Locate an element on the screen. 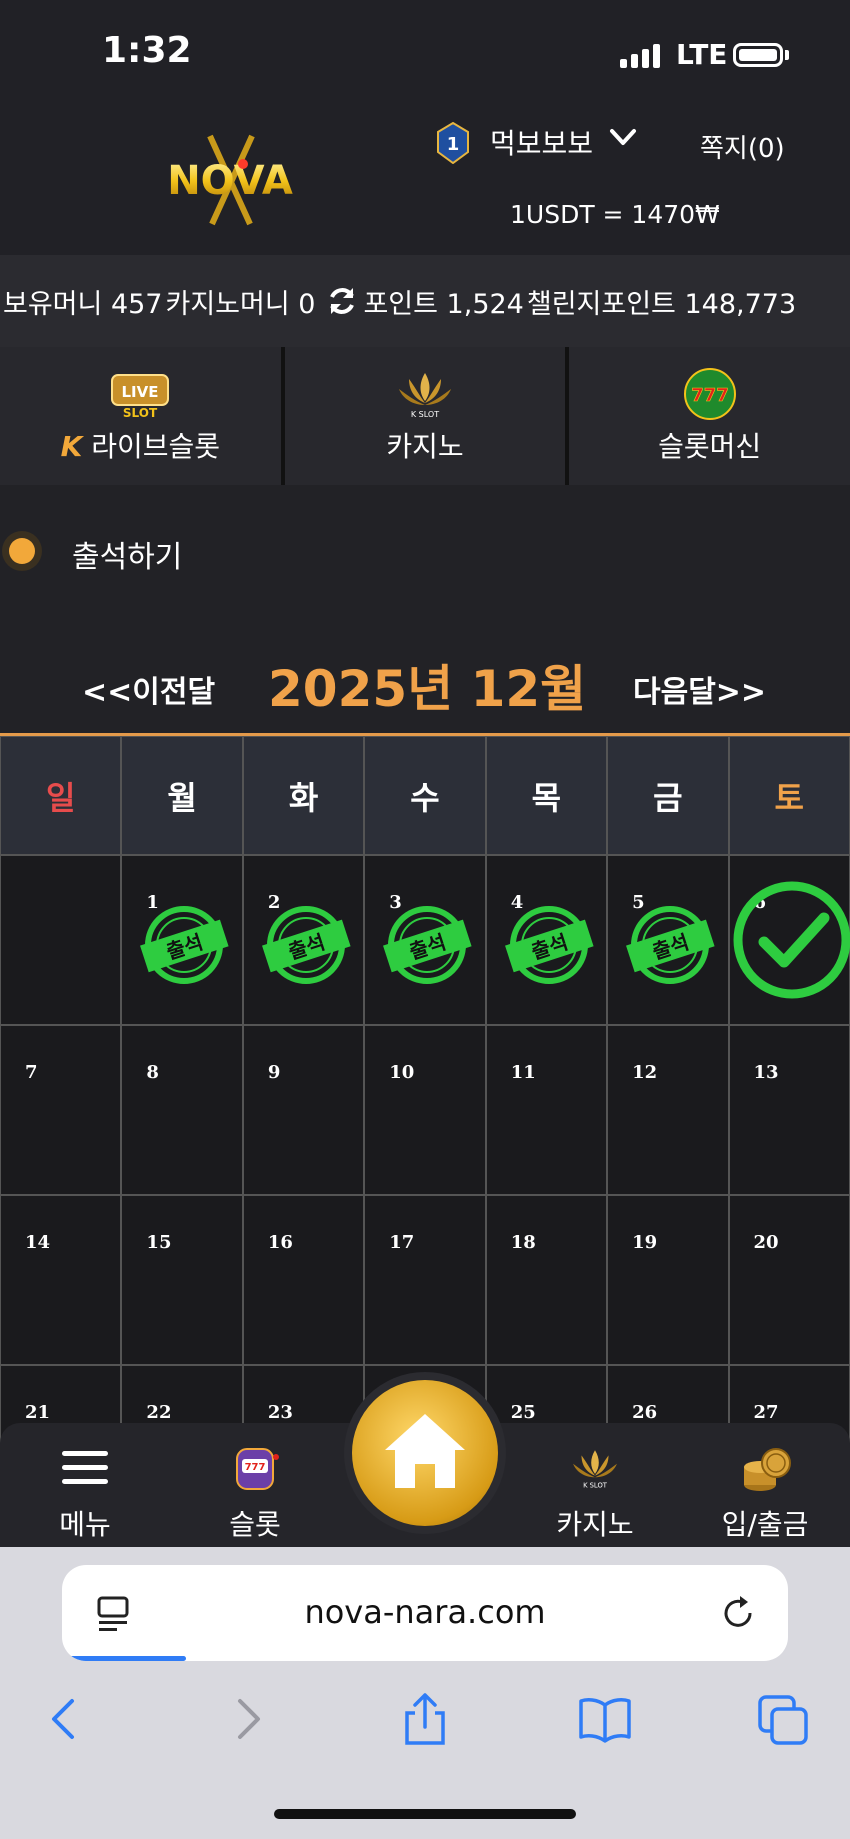 The width and height of the screenshot is (850, 1839). username: 먹보보보 is located at coordinates (541, 142).